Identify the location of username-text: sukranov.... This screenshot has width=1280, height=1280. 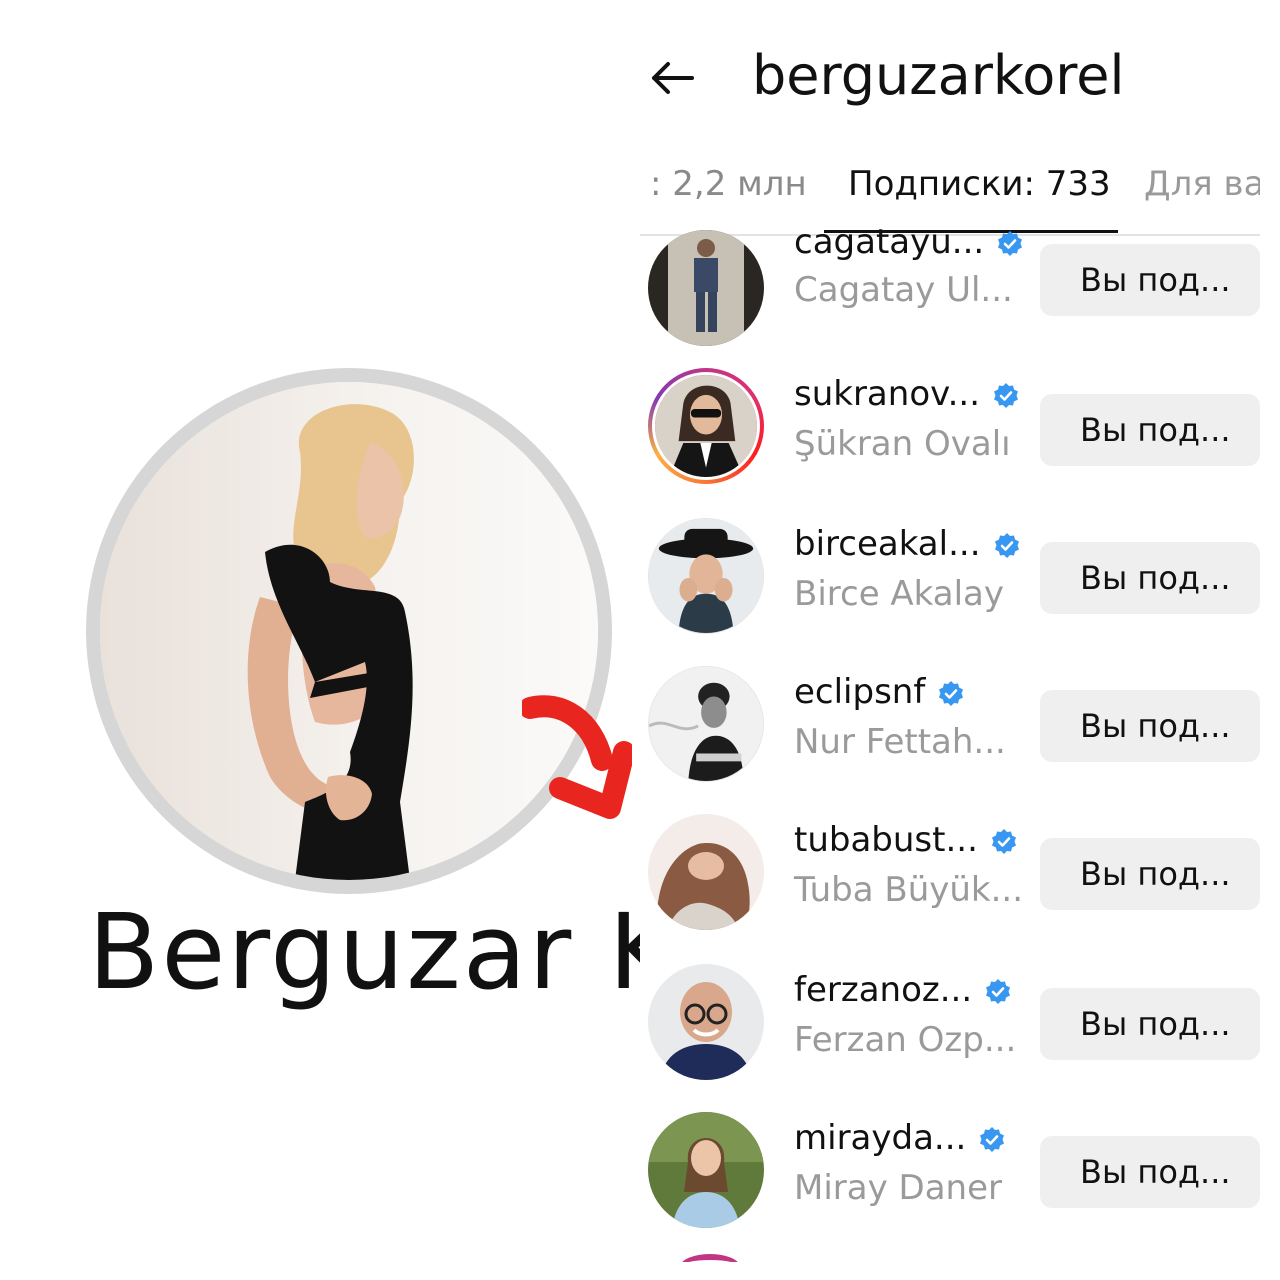
(887, 394).